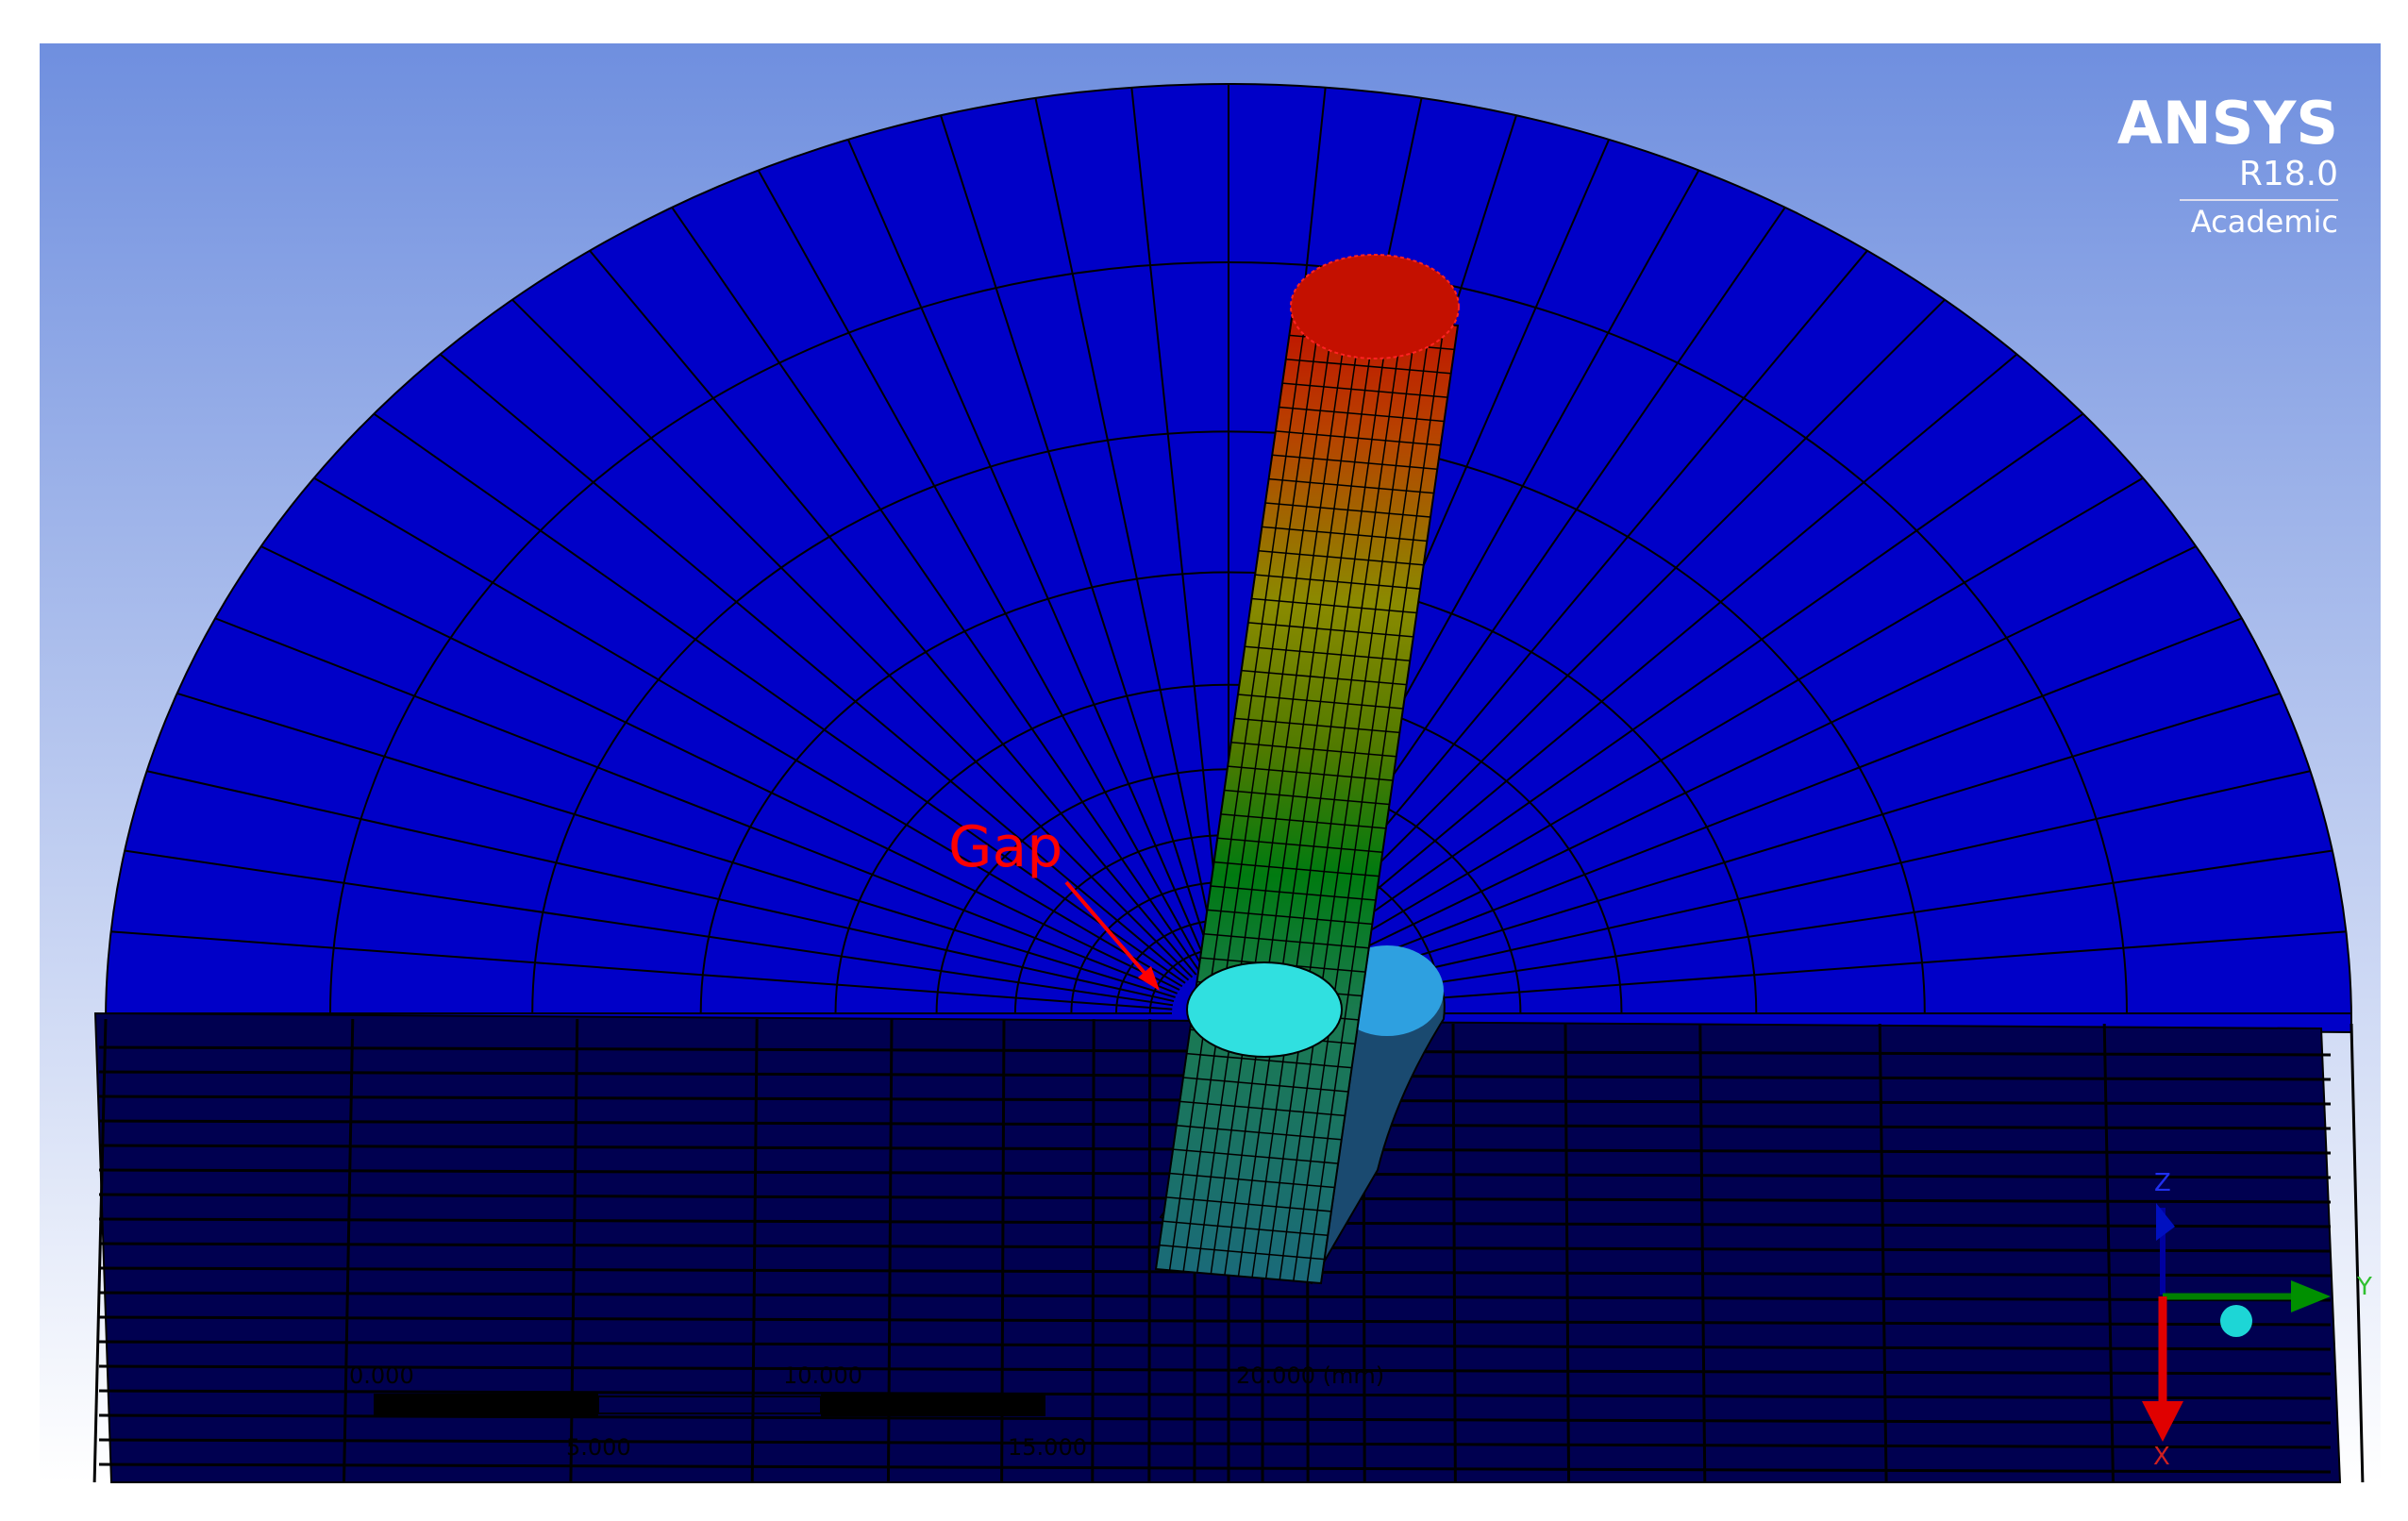  I want to click on scale-label-20: 20.000 (mm), so click(1310, 1375).